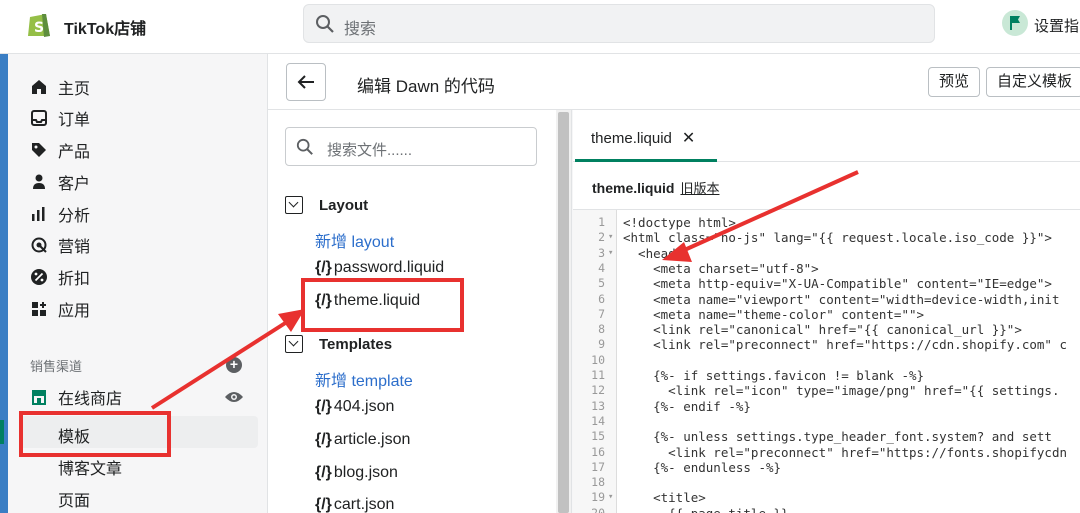  Describe the element at coordinates (39, 118) in the screenshot. I see `inbox-icon` at that location.